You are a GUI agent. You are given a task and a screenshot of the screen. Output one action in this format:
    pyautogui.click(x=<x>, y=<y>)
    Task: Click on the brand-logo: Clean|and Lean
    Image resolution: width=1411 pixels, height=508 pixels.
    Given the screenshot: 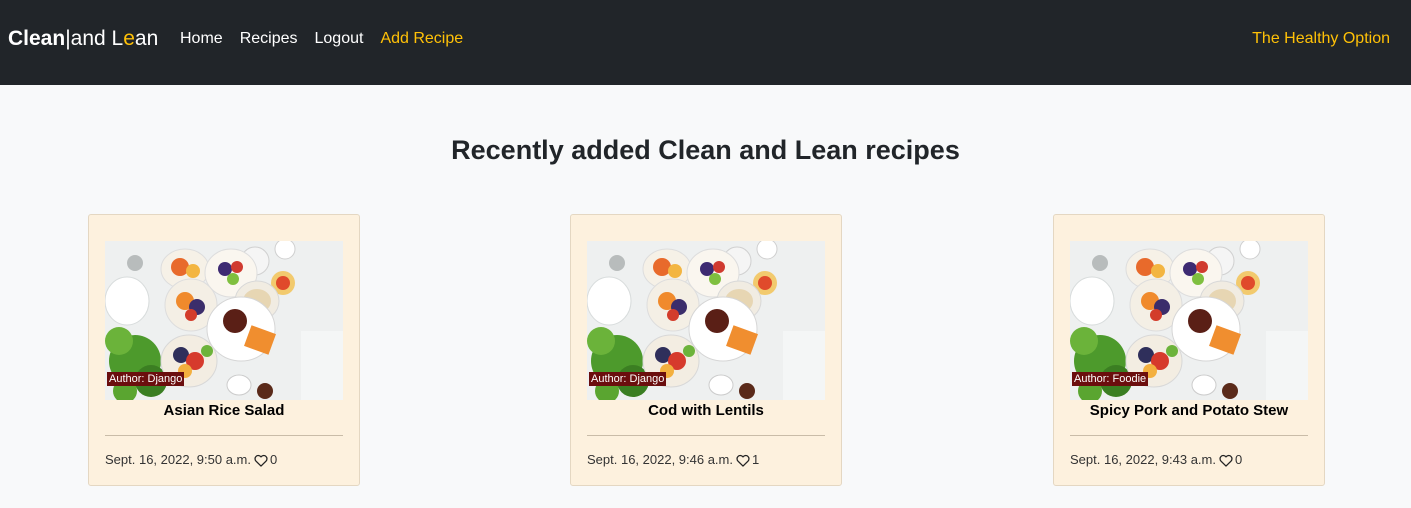 What is the action you would take?
    pyautogui.click(x=83, y=39)
    